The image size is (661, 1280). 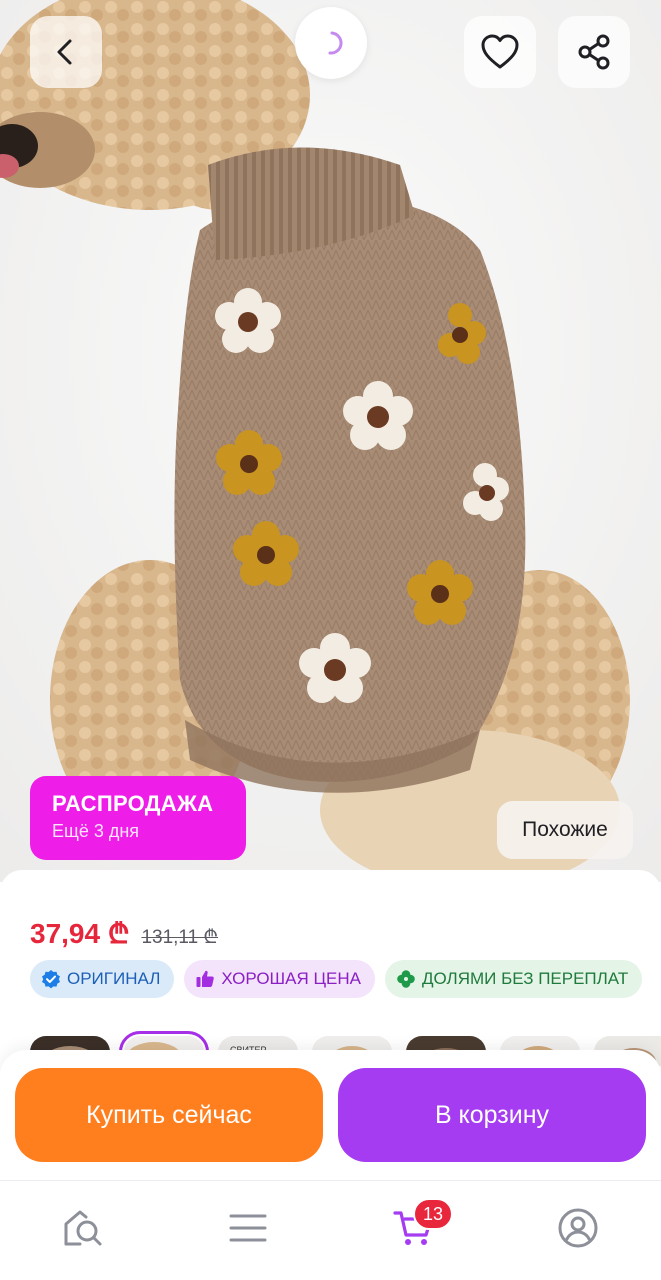 I want to click on home-search-icon, so click(x=83, y=1228).